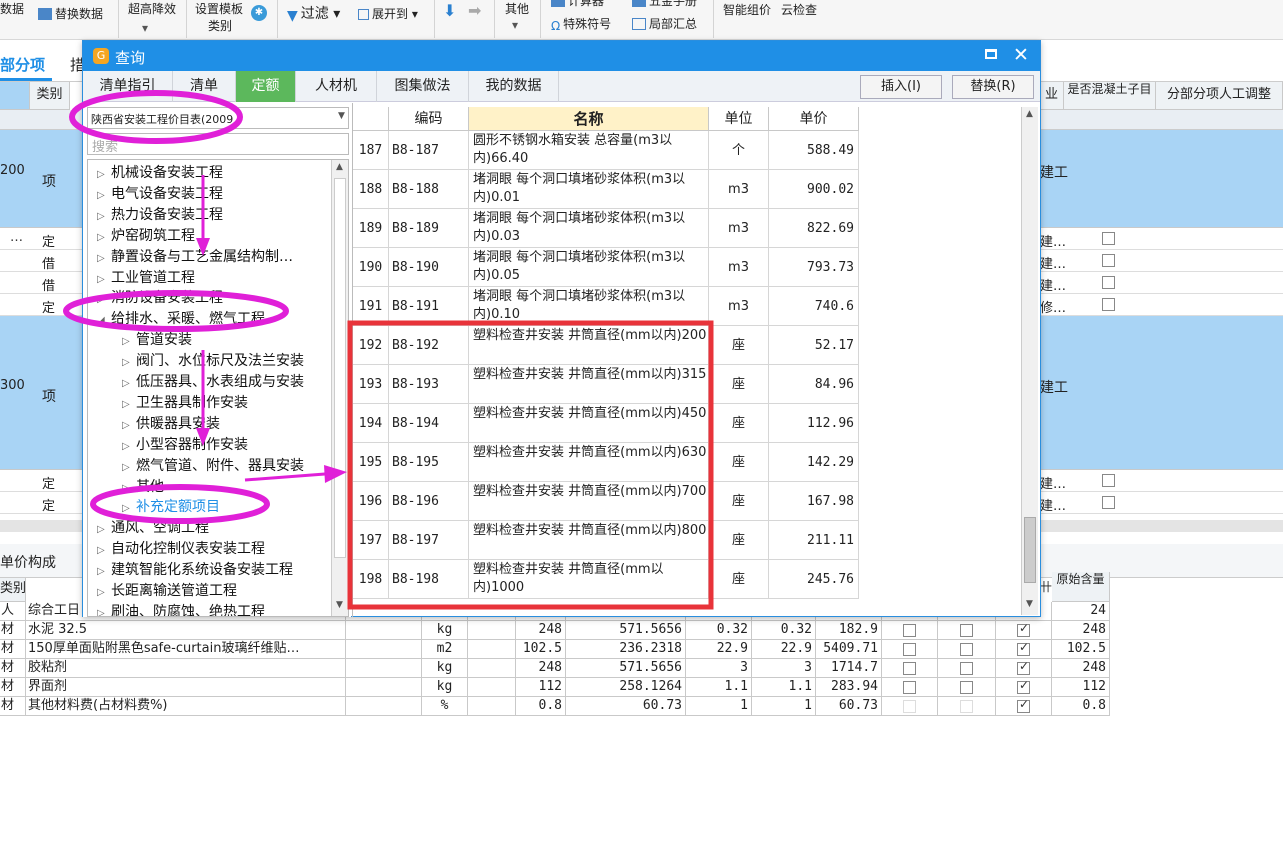 This screenshot has width=1283, height=845. Describe the element at coordinates (606, 306) in the screenshot. I see `table-row: 191 B8-191 堵洞眼 每个洞口填堵砂浆体积(m3以内)0.10 m3 740.6` at that location.